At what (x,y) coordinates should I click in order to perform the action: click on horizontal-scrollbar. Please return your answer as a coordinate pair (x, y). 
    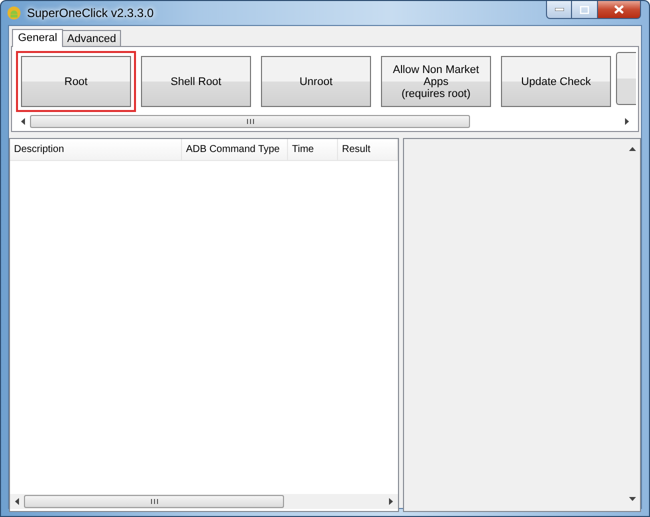
    Looking at the image, I should click on (204, 501).